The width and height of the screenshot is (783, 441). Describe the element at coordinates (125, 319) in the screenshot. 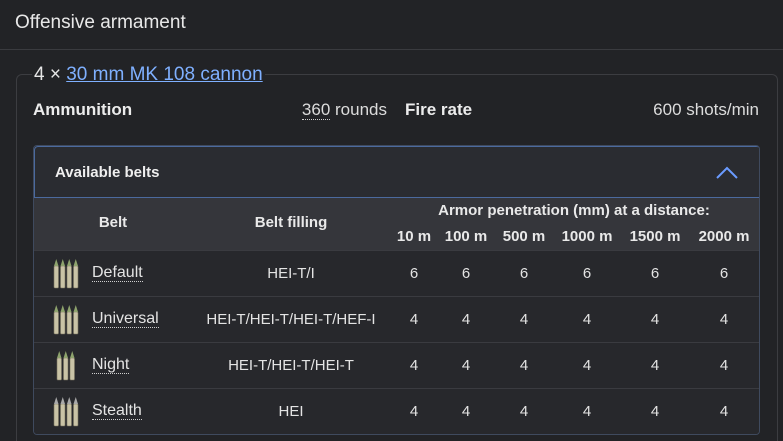

I see `belt-name: Universal` at that location.